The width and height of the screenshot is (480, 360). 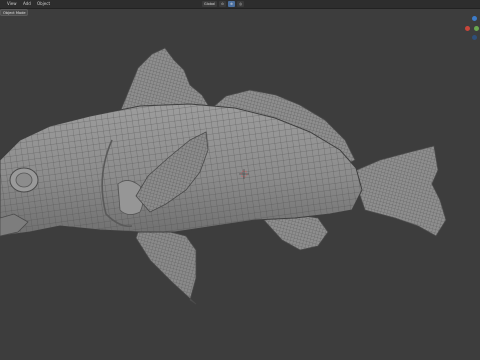 What do you see at coordinates (467, 28) in the screenshot?
I see `gizmo-x-axis-icon` at bounding box center [467, 28].